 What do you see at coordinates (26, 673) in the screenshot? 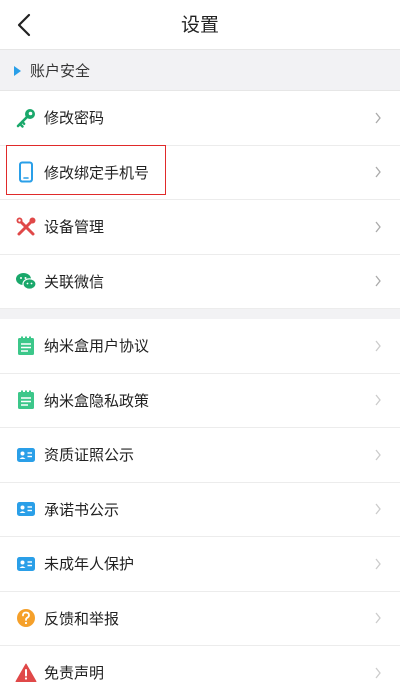
I see `warning-icon` at bounding box center [26, 673].